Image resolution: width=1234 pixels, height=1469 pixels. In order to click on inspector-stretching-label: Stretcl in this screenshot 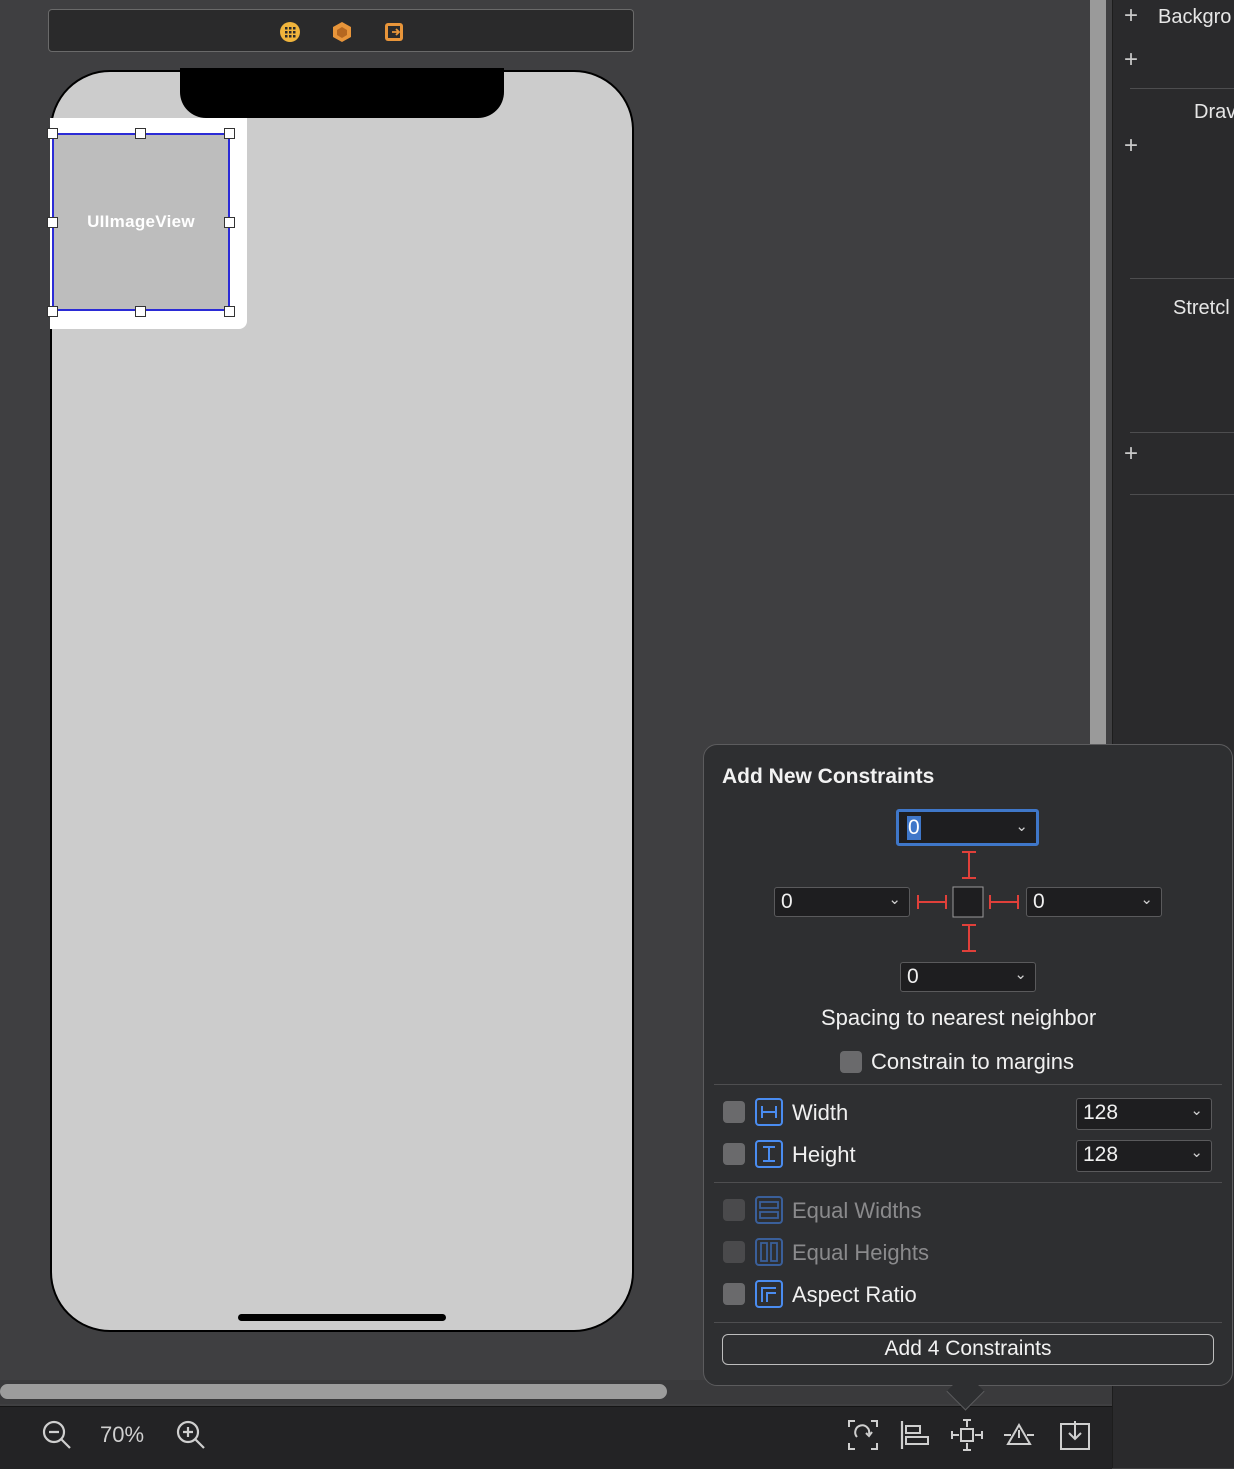, I will do `click(1201, 308)`.